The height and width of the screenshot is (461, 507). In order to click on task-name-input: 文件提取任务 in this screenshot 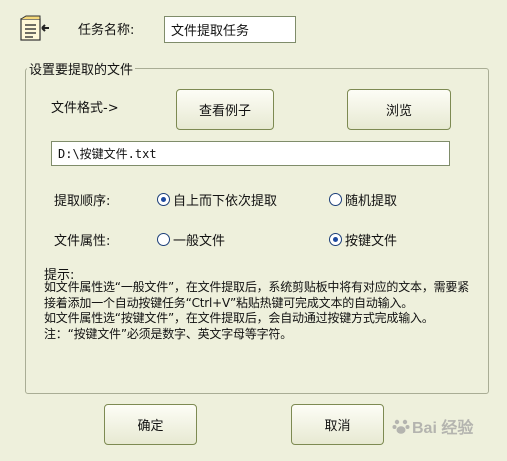, I will do `click(230, 29)`.